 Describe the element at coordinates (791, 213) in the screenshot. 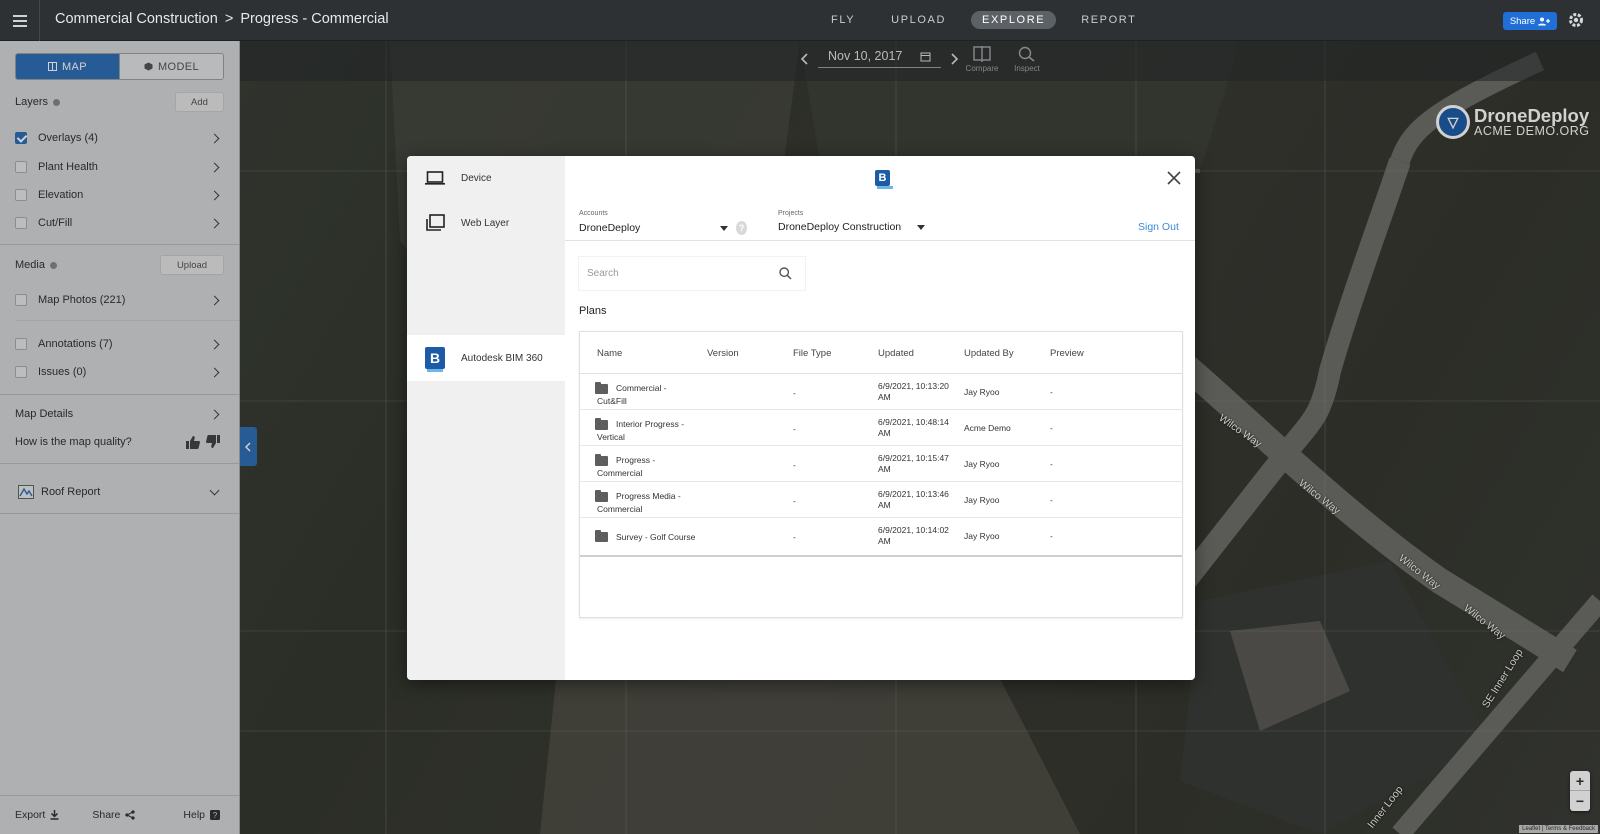

I see `projects-label: Projects` at that location.